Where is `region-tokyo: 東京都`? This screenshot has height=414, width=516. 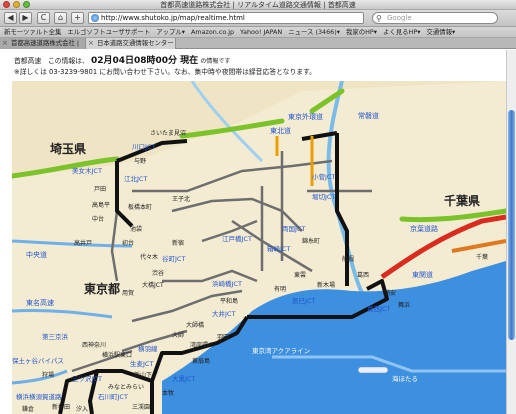 region-tokyo: 東京都 is located at coordinates (102, 288).